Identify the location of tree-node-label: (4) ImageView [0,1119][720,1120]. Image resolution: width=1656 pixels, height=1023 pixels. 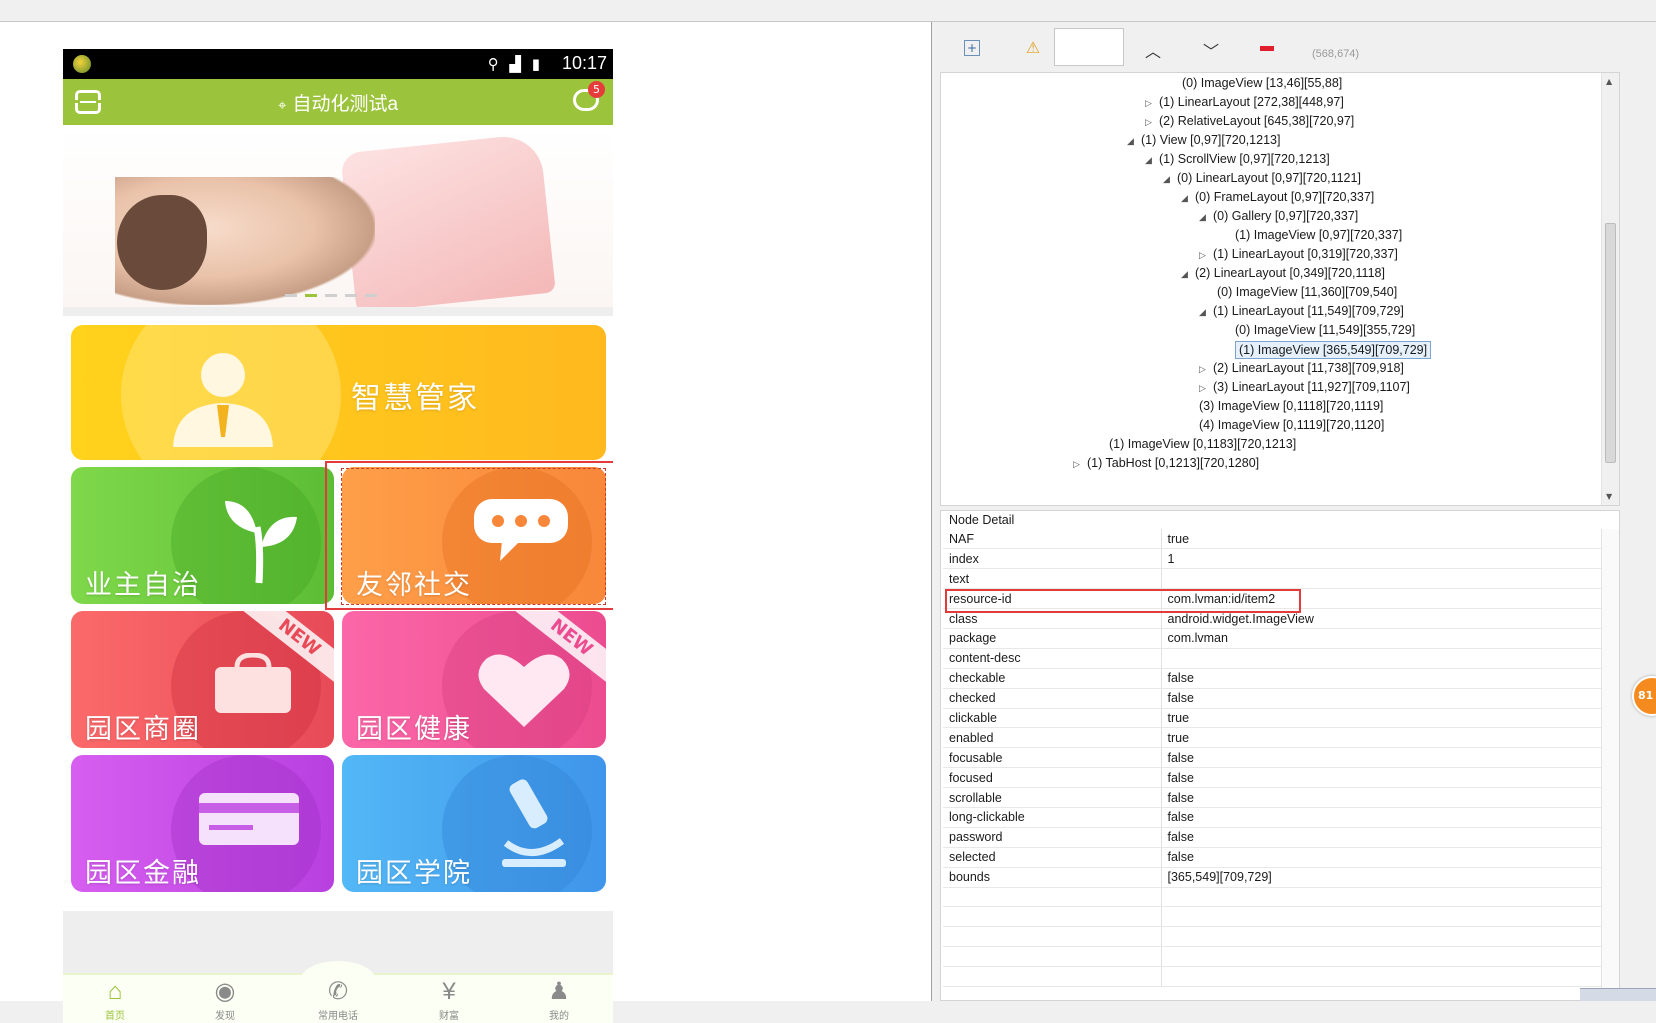
(1292, 425).